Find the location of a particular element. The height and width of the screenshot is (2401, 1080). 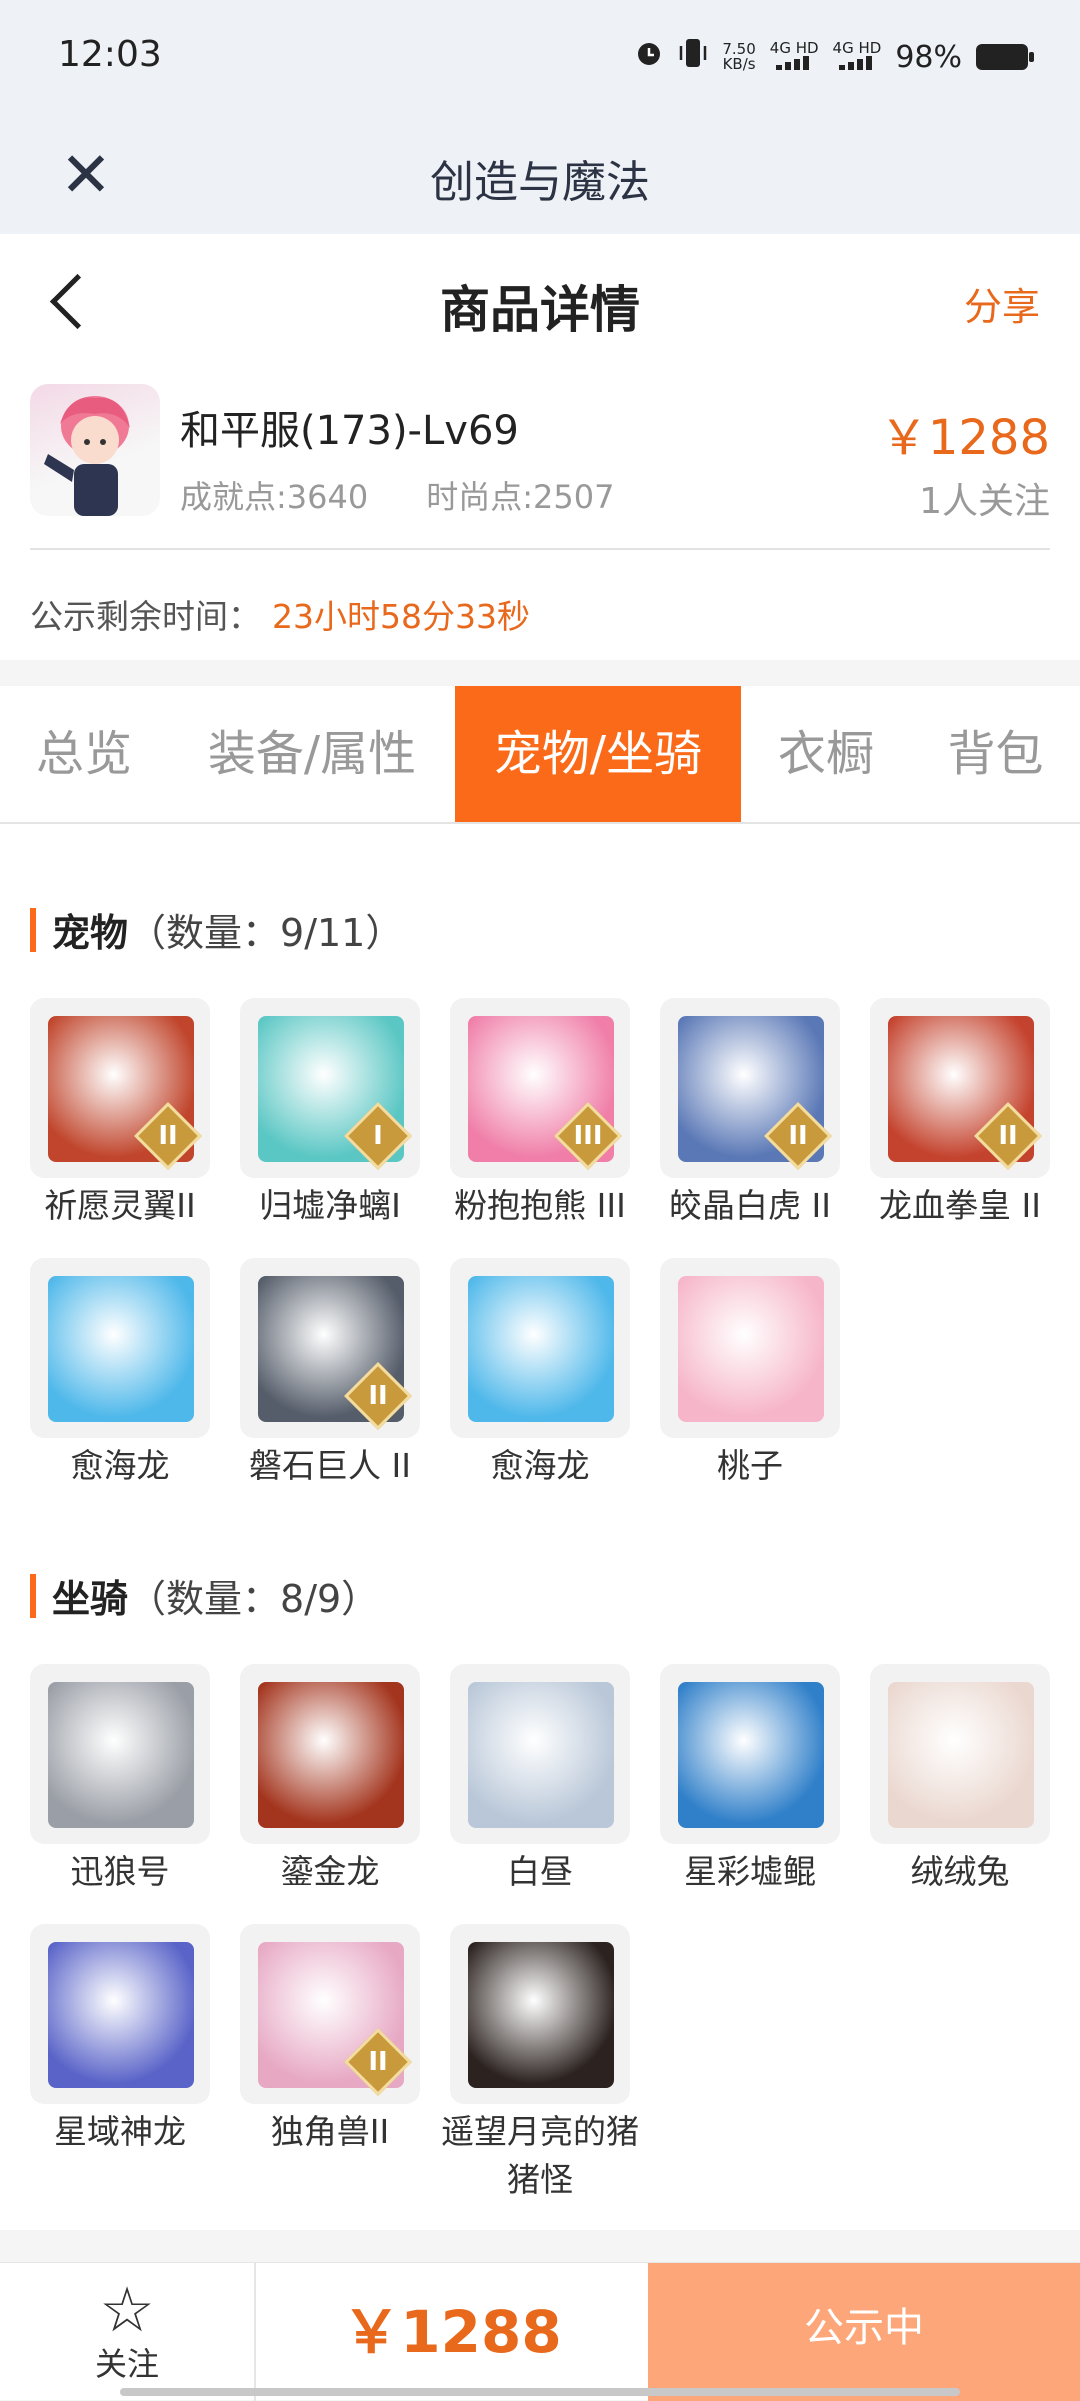

mount-item: 遥望月亮的猪猪怪 is located at coordinates (540, 2064).